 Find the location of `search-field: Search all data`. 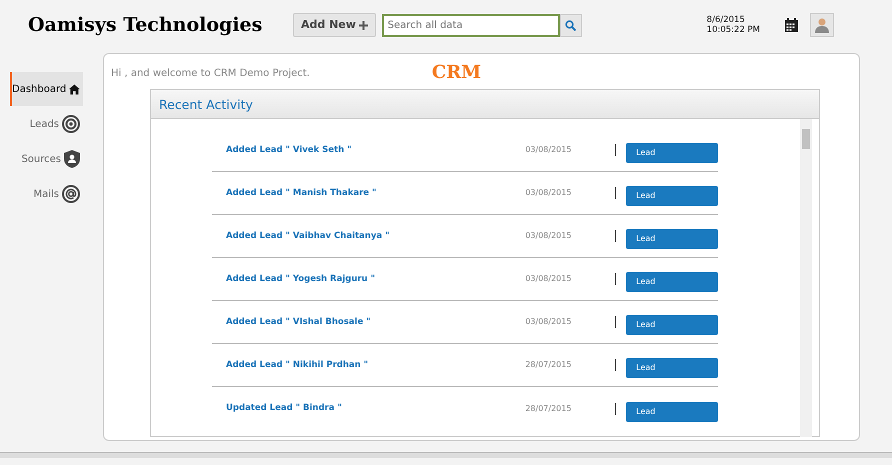

search-field: Search all data is located at coordinates (471, 25).